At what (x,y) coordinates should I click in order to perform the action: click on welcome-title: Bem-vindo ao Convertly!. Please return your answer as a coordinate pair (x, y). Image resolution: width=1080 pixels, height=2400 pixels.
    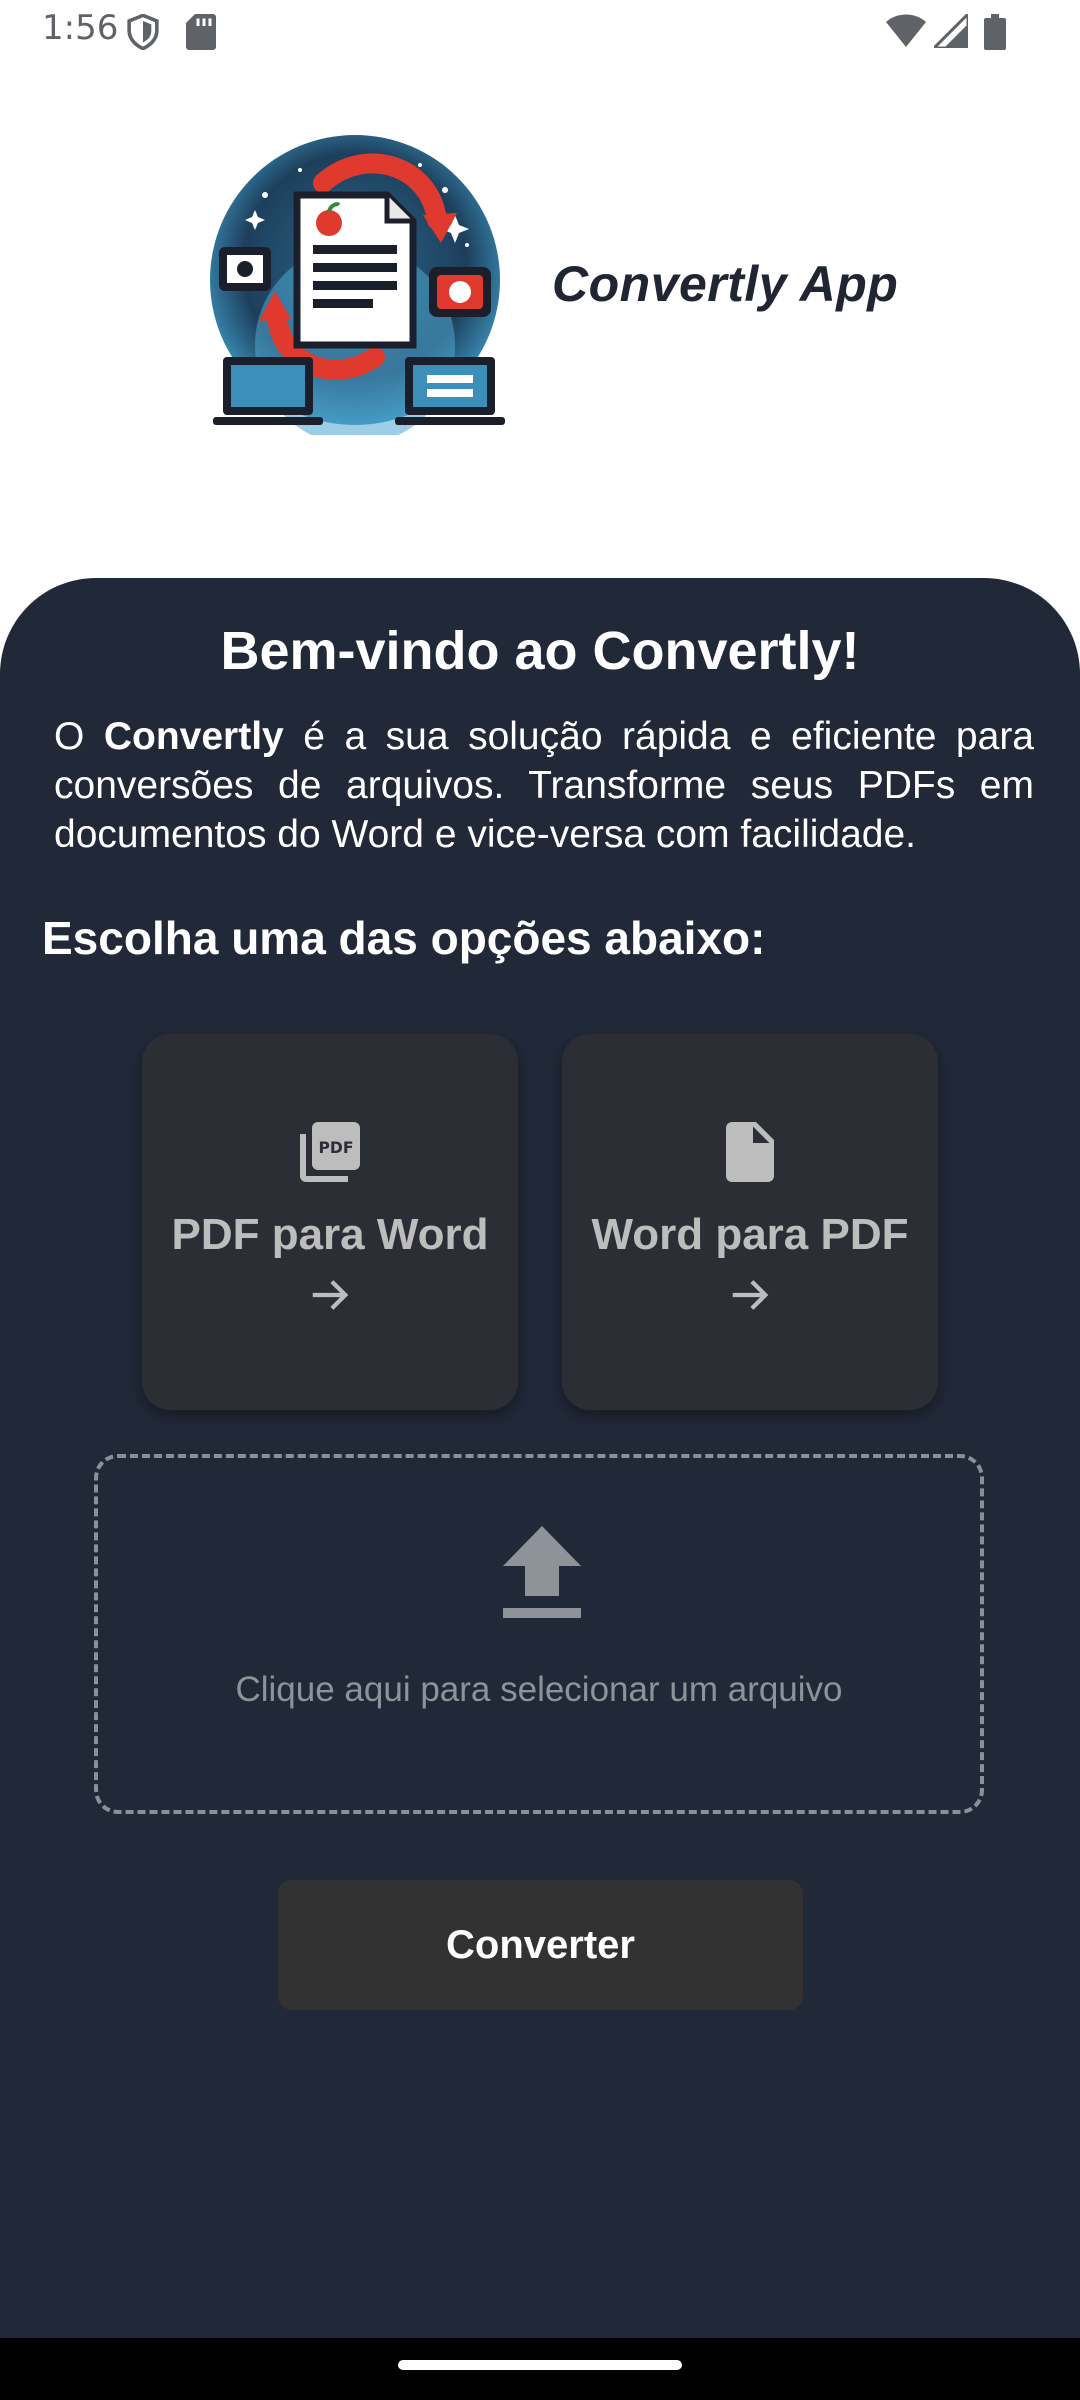
    Looking at the image, I should click on (540, 651).